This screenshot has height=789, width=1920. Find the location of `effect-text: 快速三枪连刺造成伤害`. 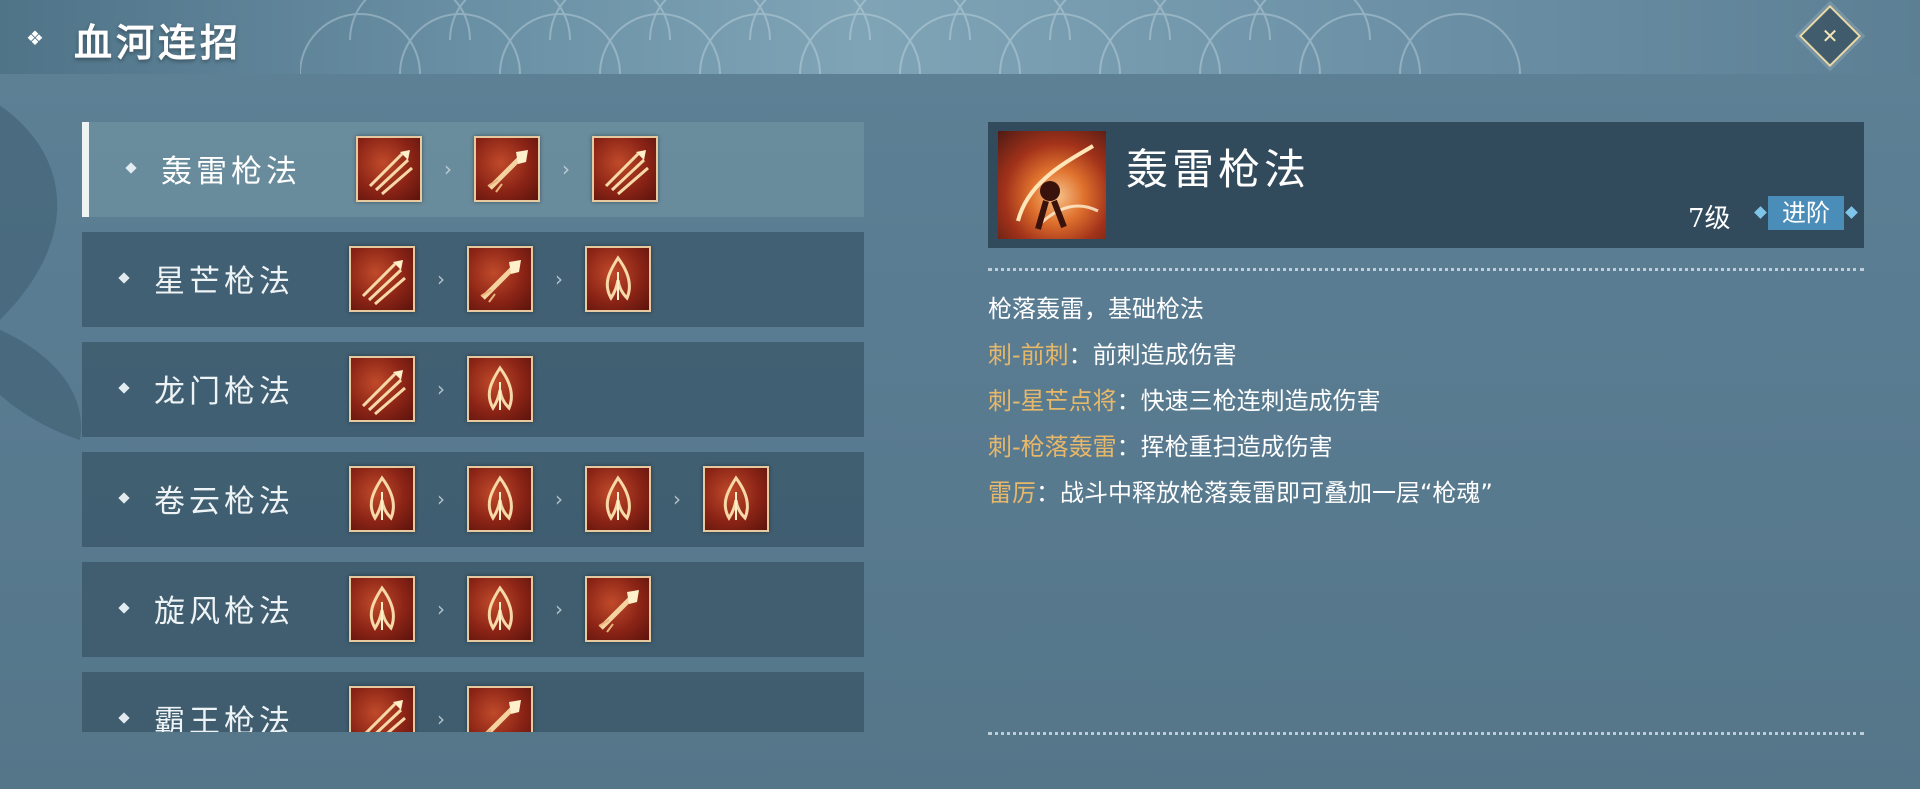

effect-text: 快速三枪连刺造成伤害 is located at coordinates (1260, 401).